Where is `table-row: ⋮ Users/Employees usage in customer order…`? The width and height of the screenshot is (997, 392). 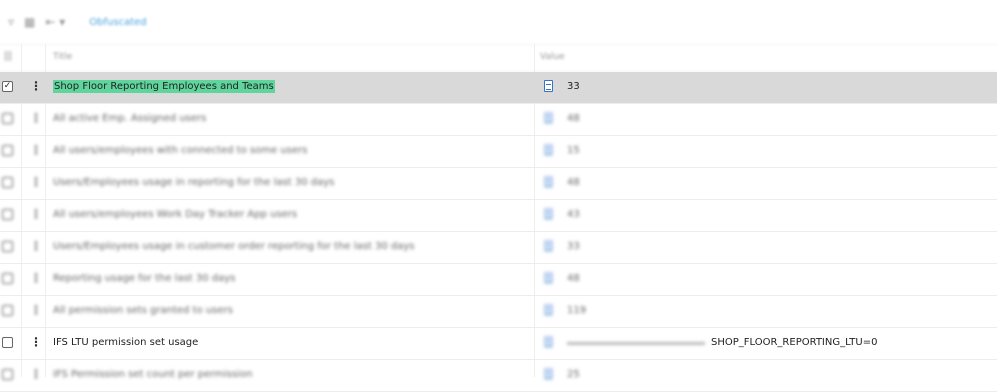 table-row: ⋮ Users/Employees usage in customer order… is located at coordinates (498, 248).